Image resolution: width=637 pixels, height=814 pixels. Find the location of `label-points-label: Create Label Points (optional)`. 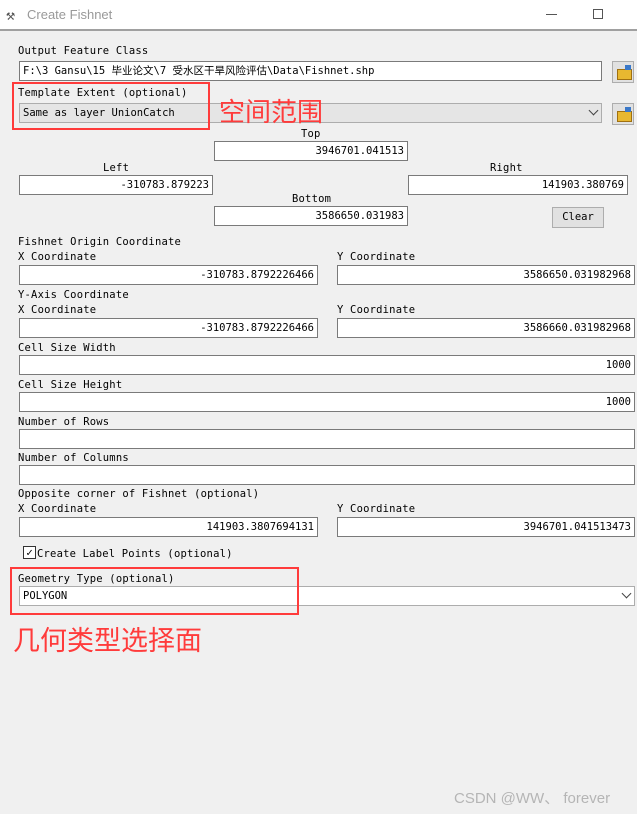

label-points-label: Create Label Points (optional) is located at coordinates (135, 554).